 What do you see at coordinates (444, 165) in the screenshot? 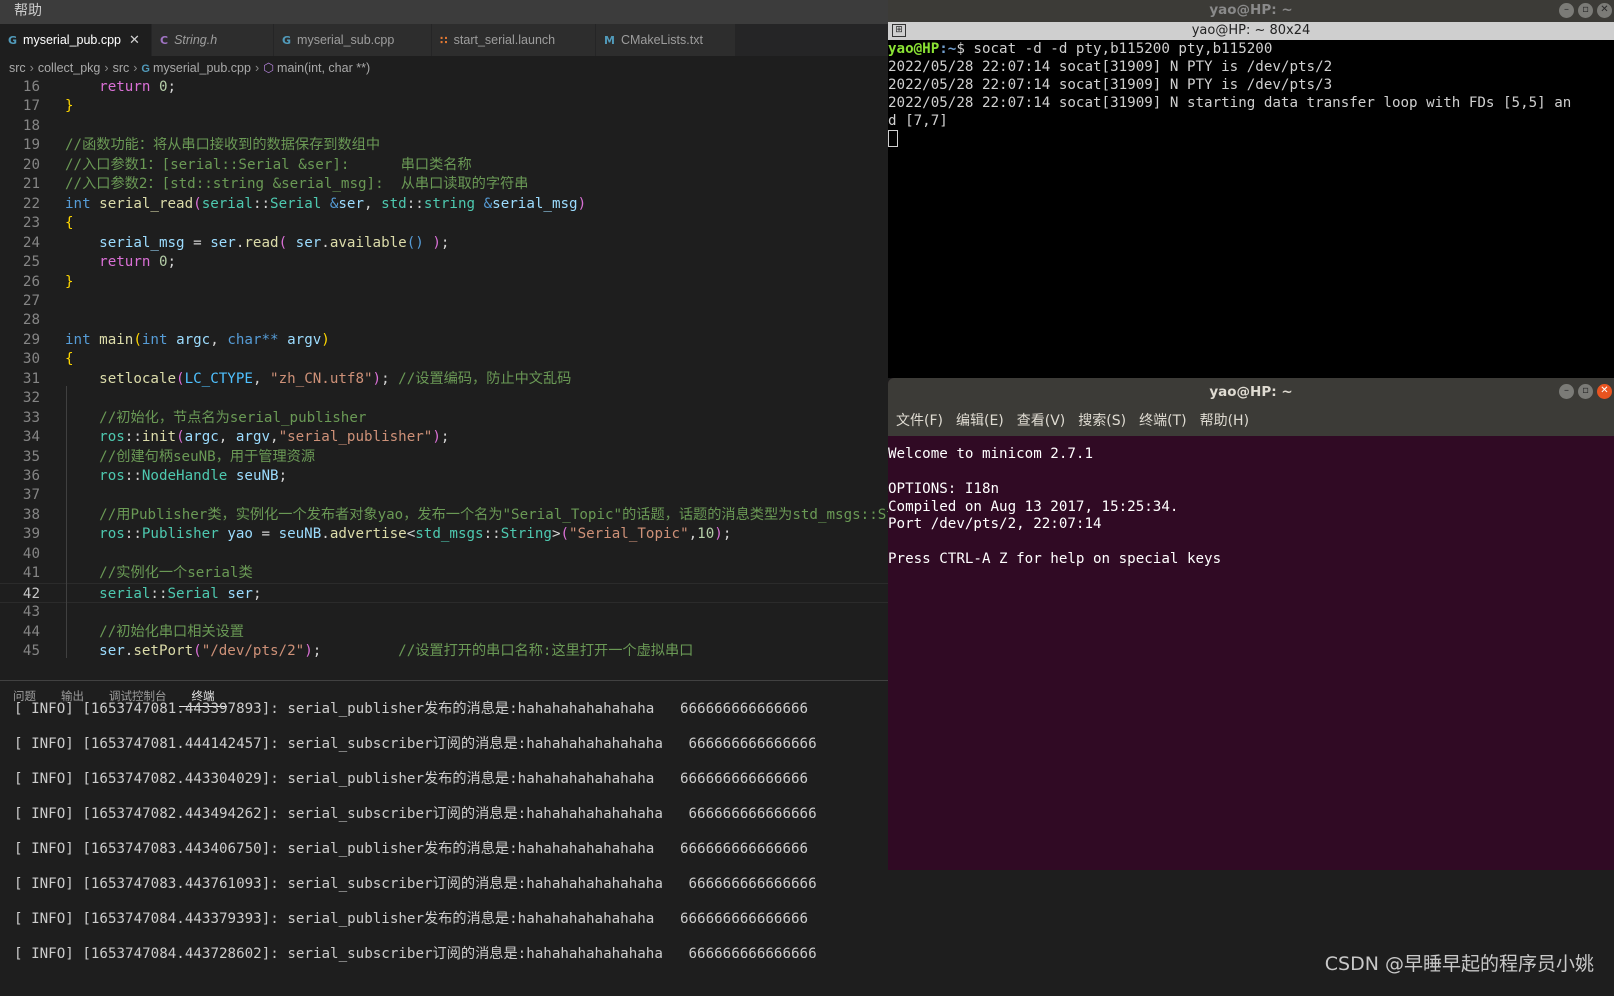
I see `code-line: 20 //入口参数1：[serial::Serial &ser]: 串口类名称` at bounding box center [444, 165].